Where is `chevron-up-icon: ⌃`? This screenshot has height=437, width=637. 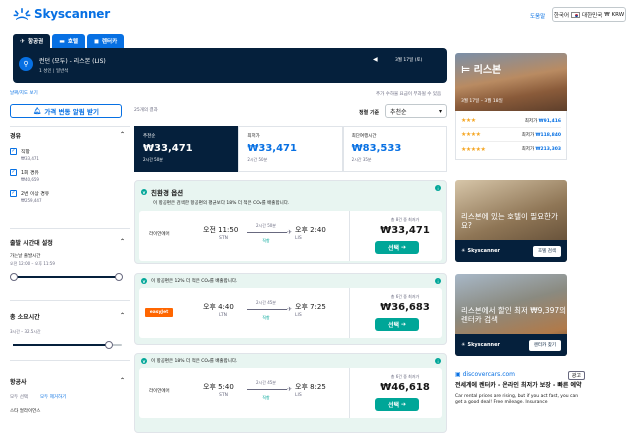
chevron-up-icon: ⌃ is located at coordinates (122, 380).